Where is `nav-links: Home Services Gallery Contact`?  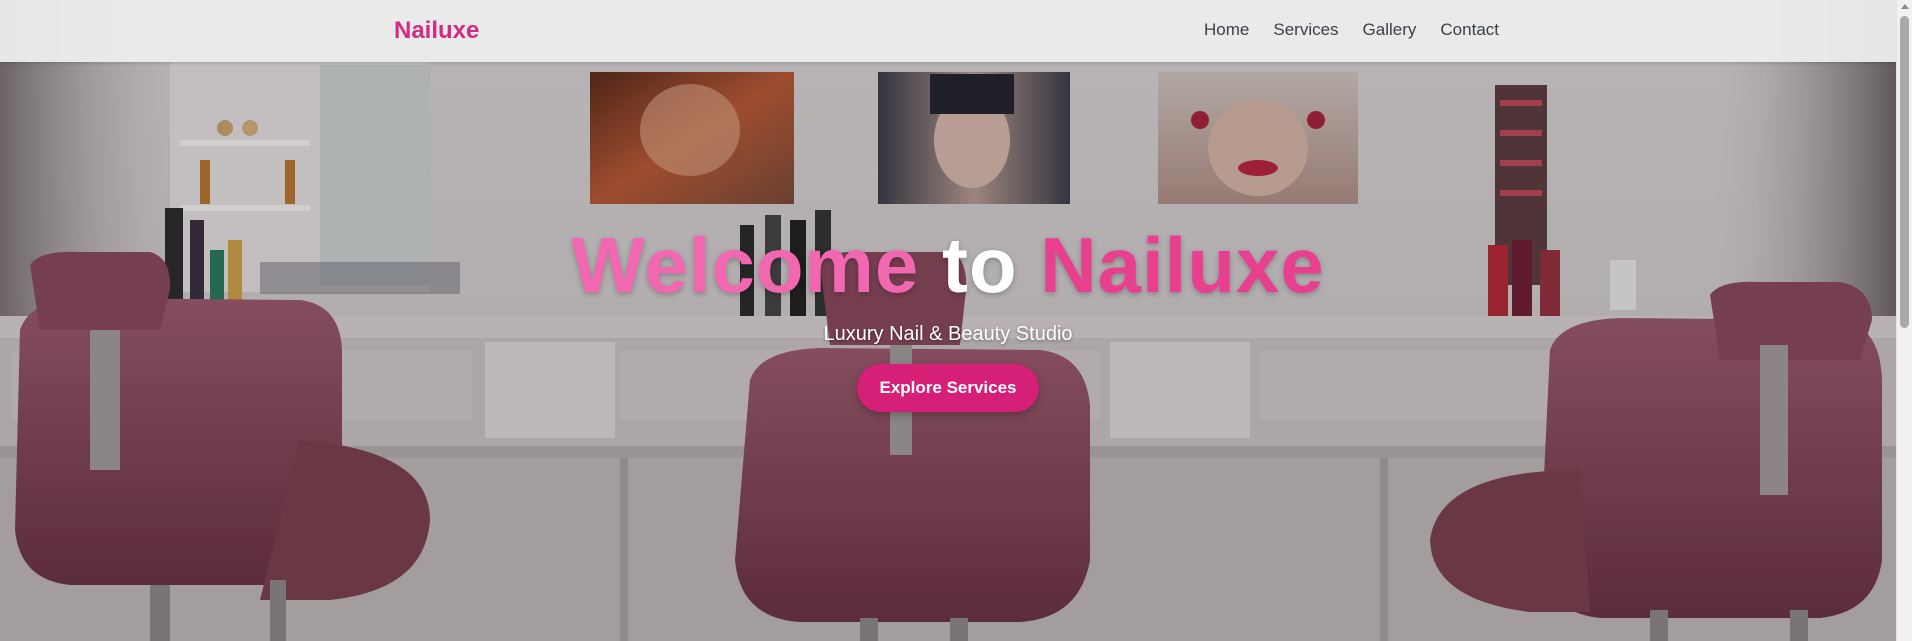
nav-links: Home Services Gallery Contact is located at coordinates (1351, 30).